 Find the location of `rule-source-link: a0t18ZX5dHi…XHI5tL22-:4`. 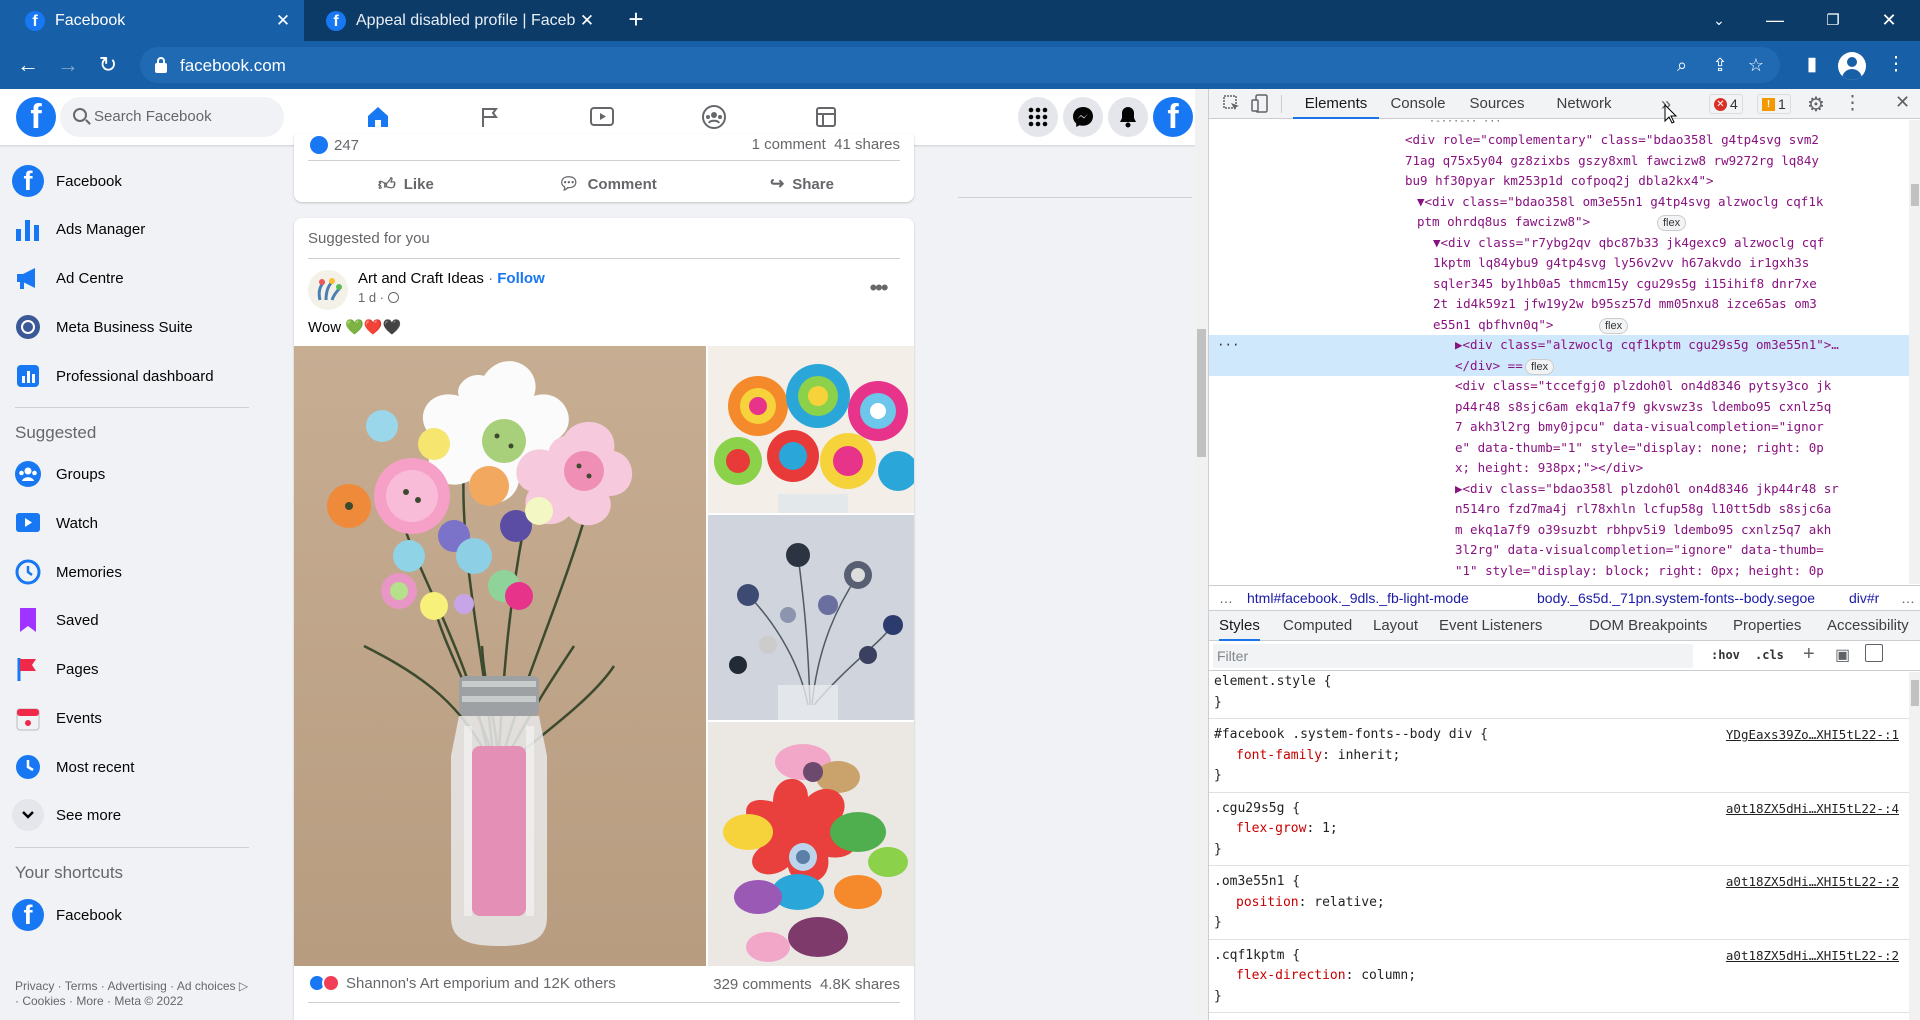

rule-source-link: a0t18ZX5dHi…XHI5tL22-:4 is located at coordinates (1812, 809).